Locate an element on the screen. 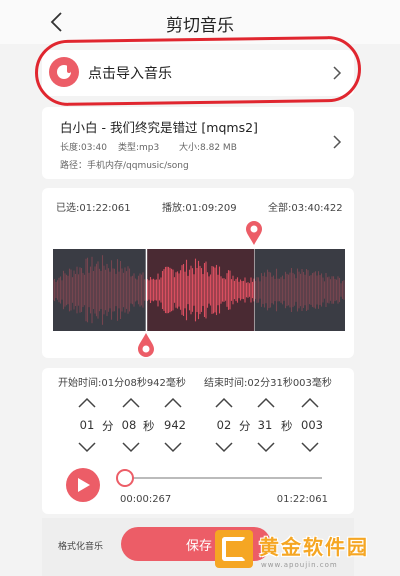 The height and width of the screenshot is (576, 400). playback-end-time: 01:22:061 is located at coordinates (302, 499).